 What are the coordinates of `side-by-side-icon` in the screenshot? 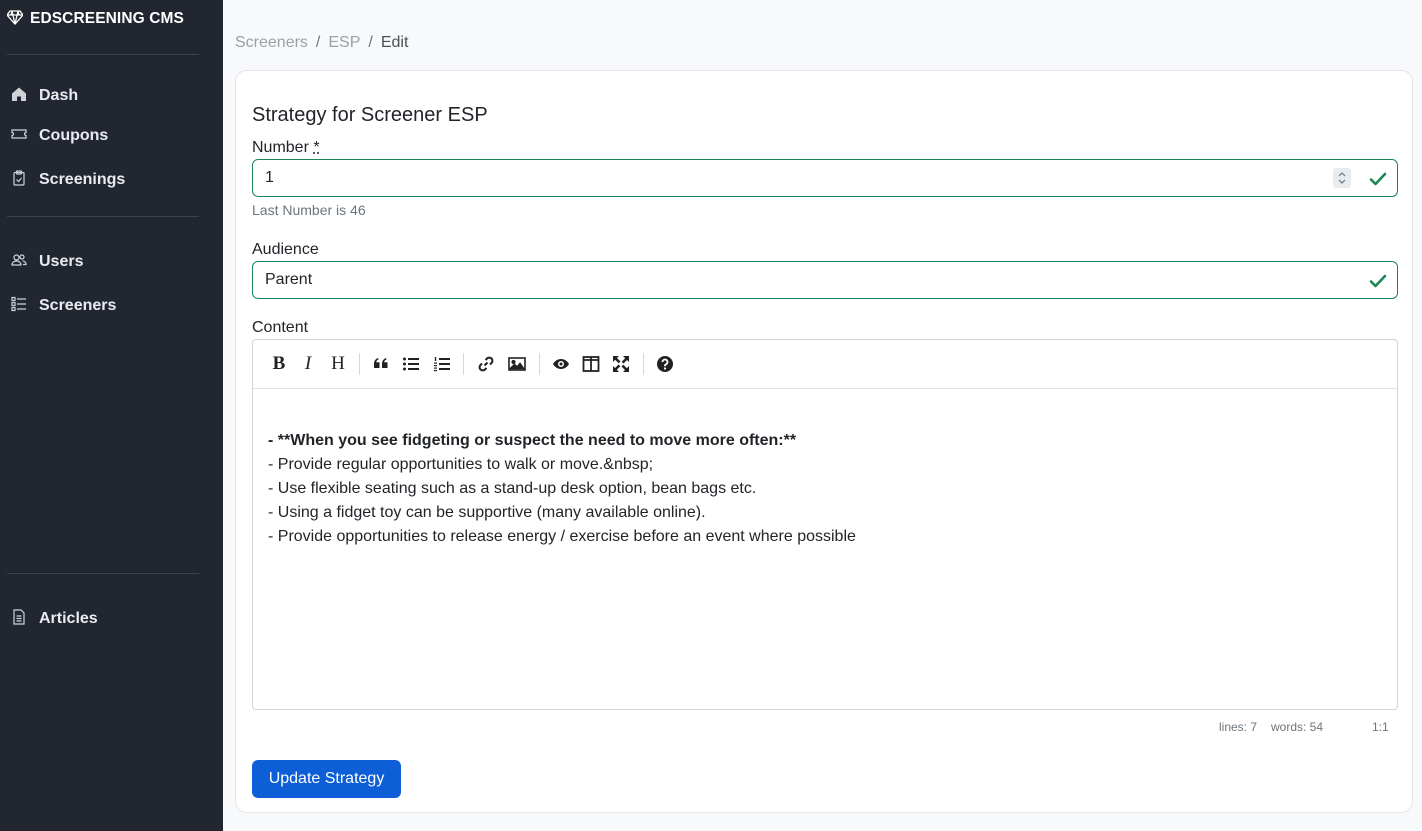 It's located at (591, 364).